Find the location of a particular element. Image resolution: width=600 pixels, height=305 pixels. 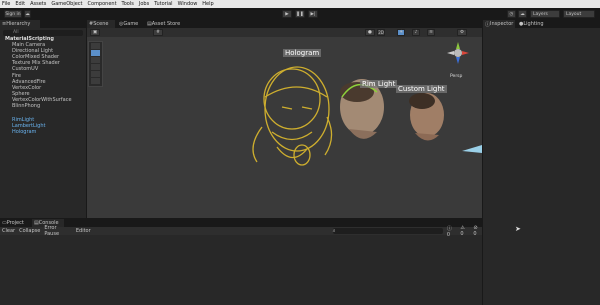

editor-dropdown: Editor is located at coordinates (83, 231).